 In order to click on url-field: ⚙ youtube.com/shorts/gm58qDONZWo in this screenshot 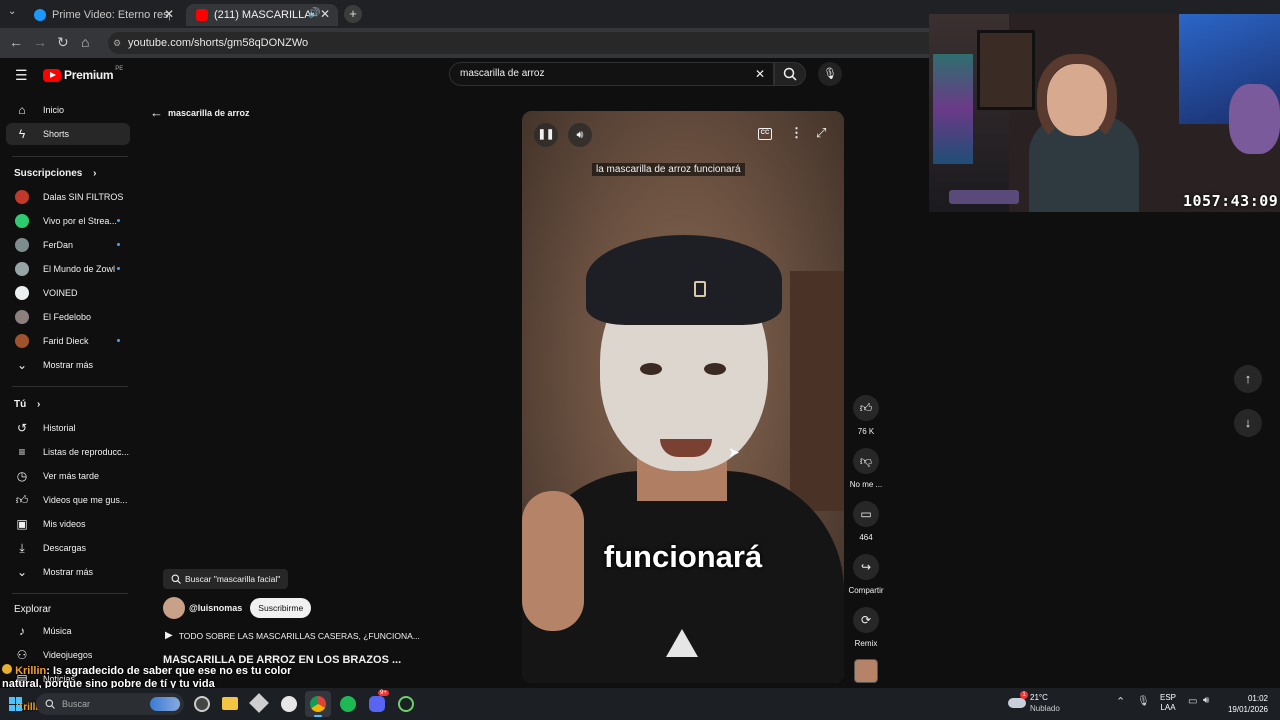, I will do `click(523, 43)`.